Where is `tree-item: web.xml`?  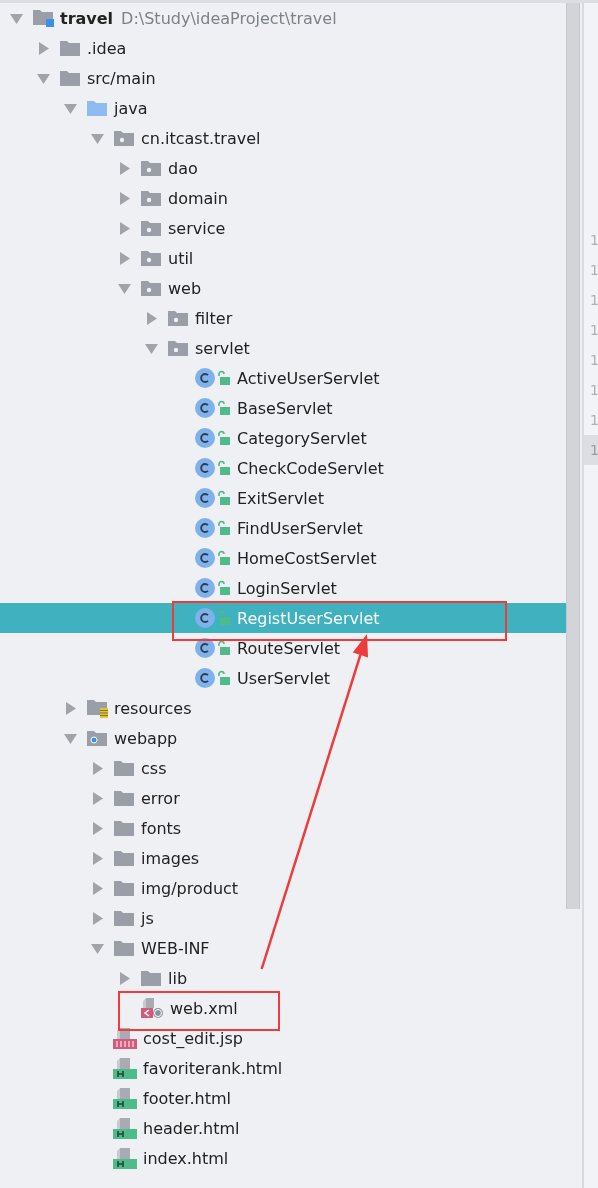
tree-item: web.xml is located at coordinates (283, 1008).